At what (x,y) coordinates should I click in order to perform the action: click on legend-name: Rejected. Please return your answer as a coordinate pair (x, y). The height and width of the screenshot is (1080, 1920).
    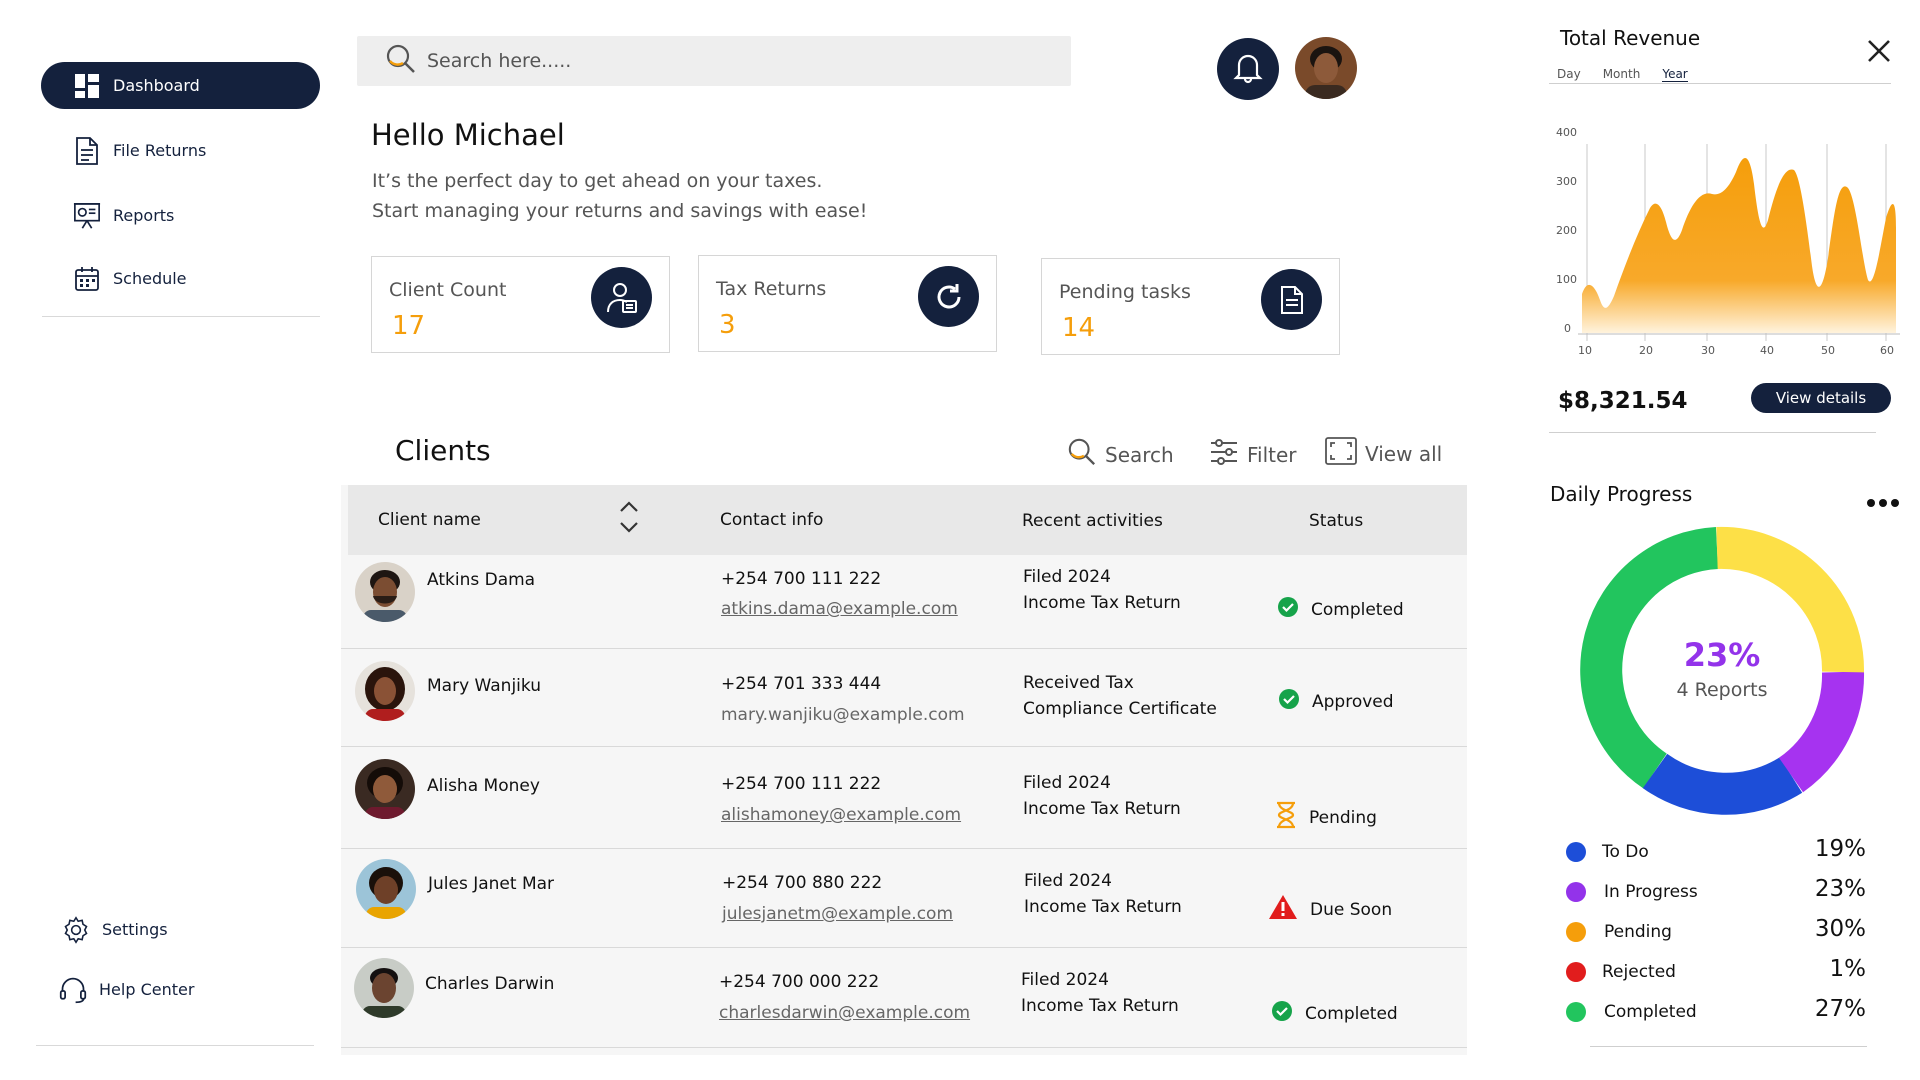
    Looking at the image, I should click on (1639, 972).